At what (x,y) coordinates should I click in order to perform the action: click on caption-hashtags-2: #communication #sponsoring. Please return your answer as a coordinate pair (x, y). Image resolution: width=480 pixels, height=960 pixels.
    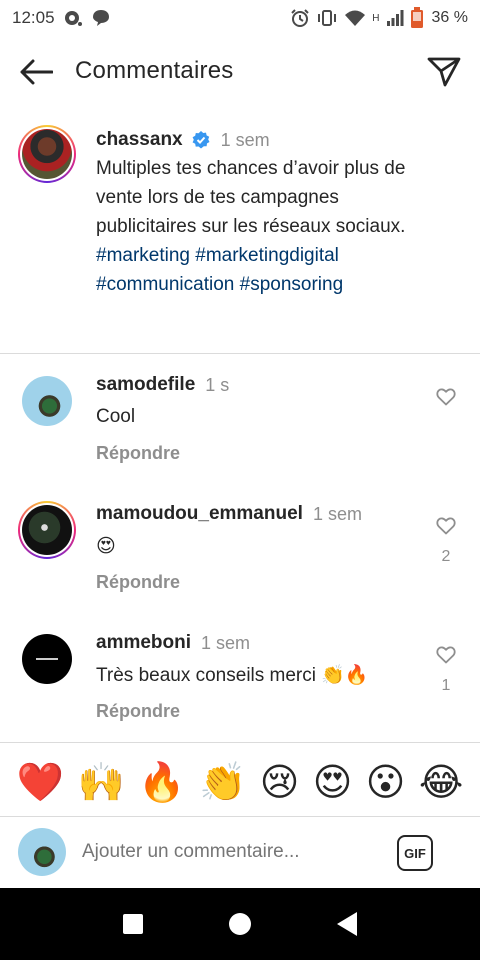
    Looking at the image, I should click on (266, 284).